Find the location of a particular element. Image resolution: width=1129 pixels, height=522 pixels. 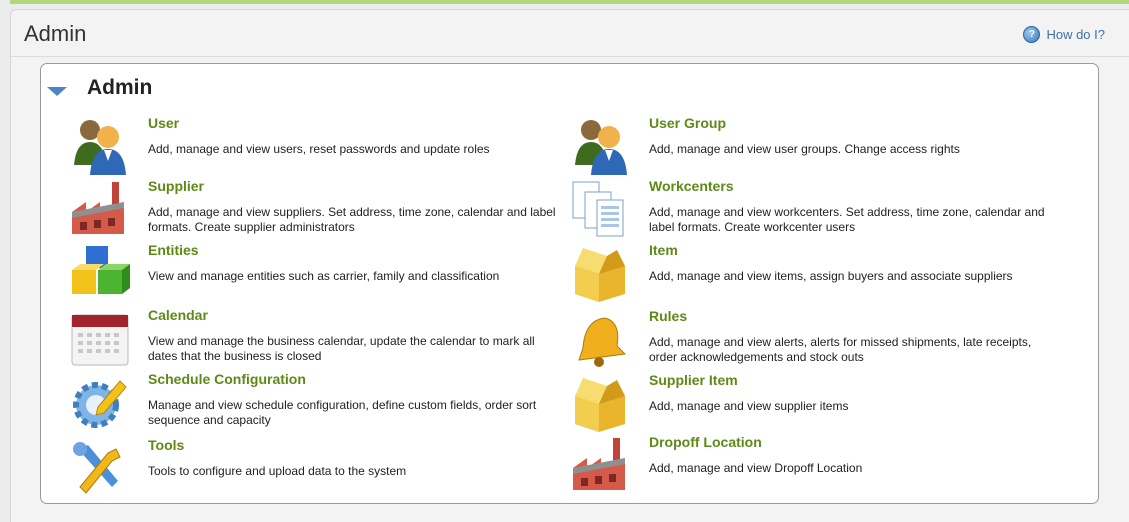

help-icon: ? is located at coordinates (1032, 34).